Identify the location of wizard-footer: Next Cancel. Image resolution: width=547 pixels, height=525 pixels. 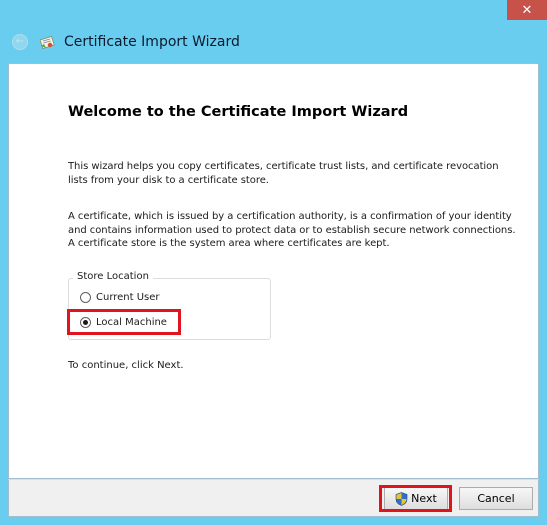
(273, 498).